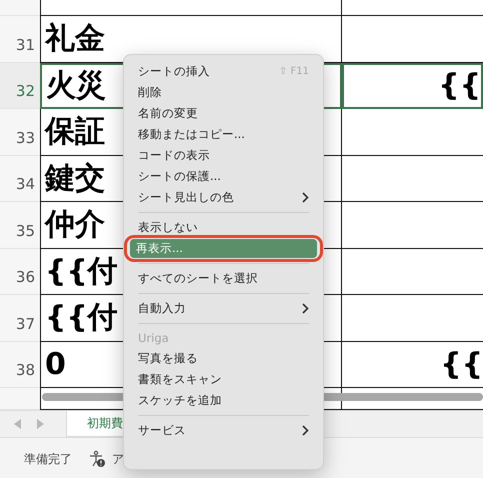  I want to click on row-number: 34, so click(20, 179).